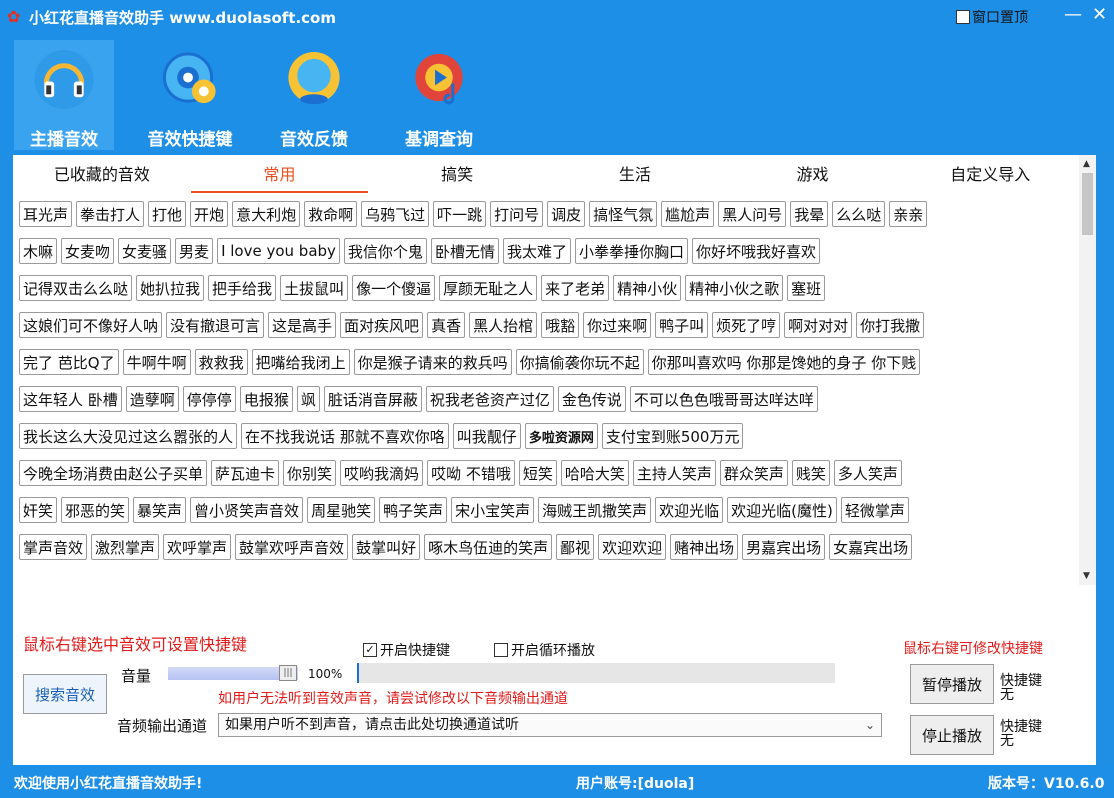  What do you see at coordinates (870, 725) in the screenshot?
I see `chevron-down-icon: ⌄` at bounding box center [870, 725].